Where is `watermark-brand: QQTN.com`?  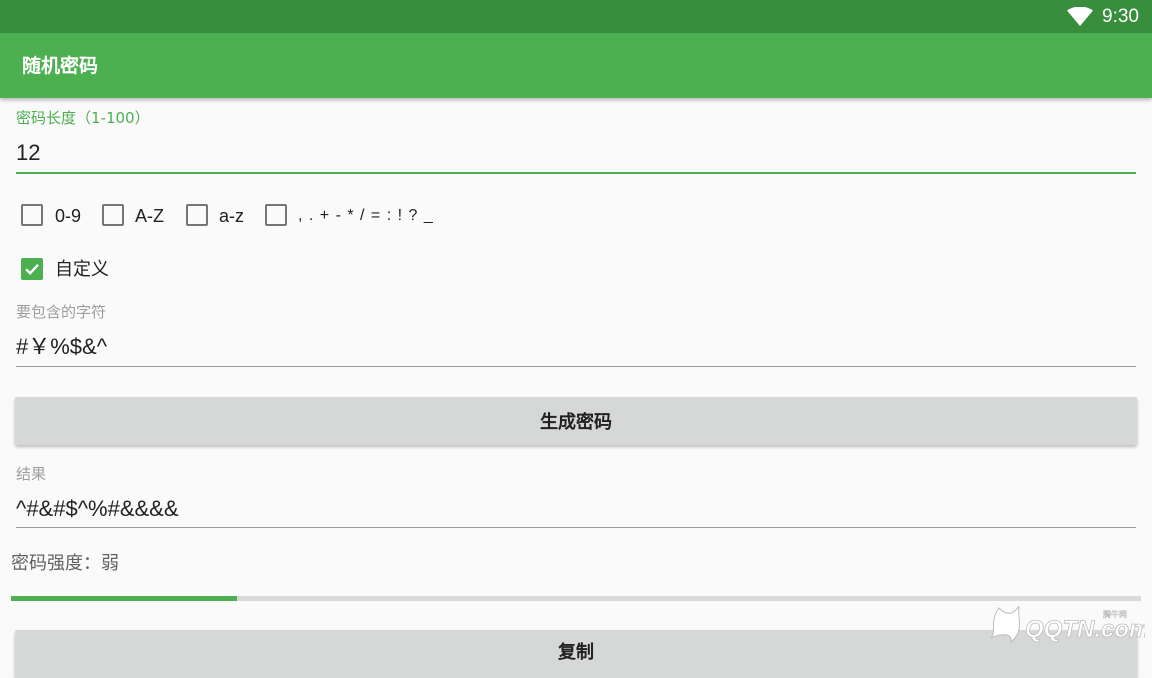 watermark-brand: QQTN.com is located at coordinates (1085, 629).